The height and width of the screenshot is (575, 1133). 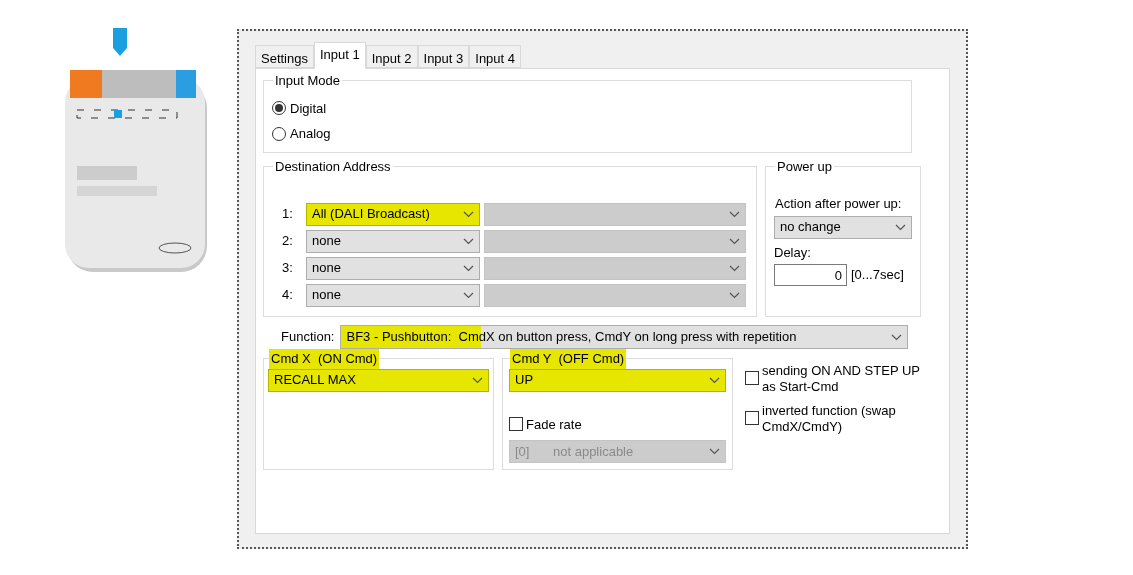 I want to click on delay-label: Delay:, so click(x=793, y=252).